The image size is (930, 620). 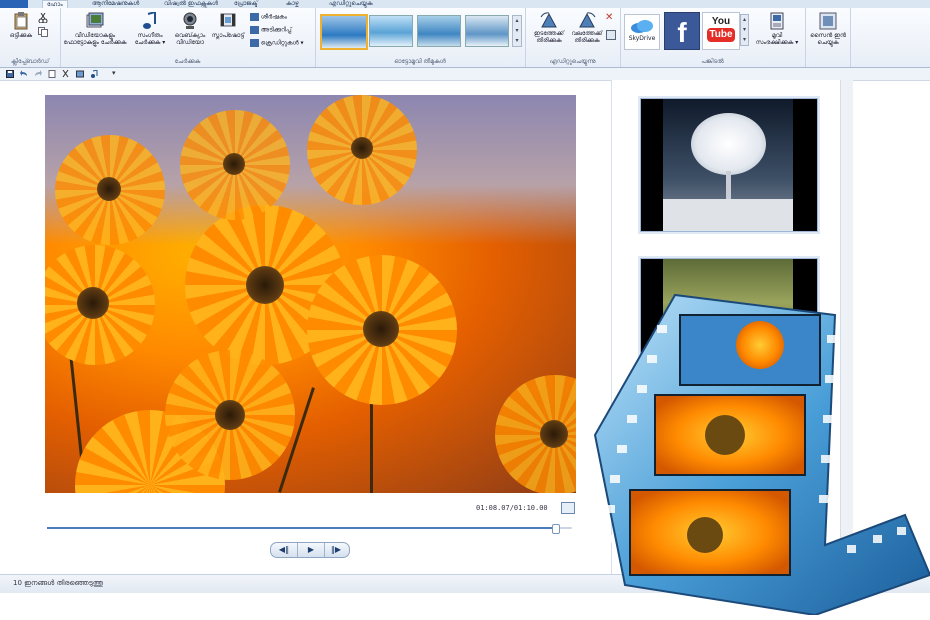 What do you see at coordinates (254, 30) in the screenshot?
I see `caption-icon` at bounding box center [254, 30].